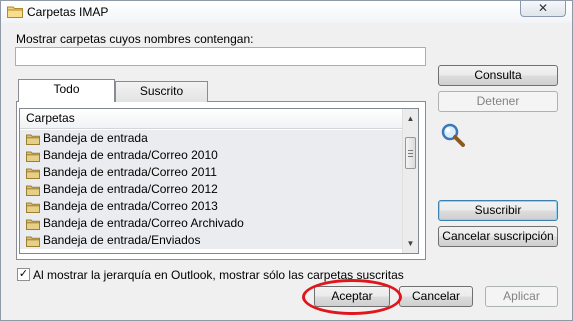 The width and height of the screenshot is (573, 321). I want to click on folder-list-item: Bandeja de entrada/Correo 2013, so click(212, 206).